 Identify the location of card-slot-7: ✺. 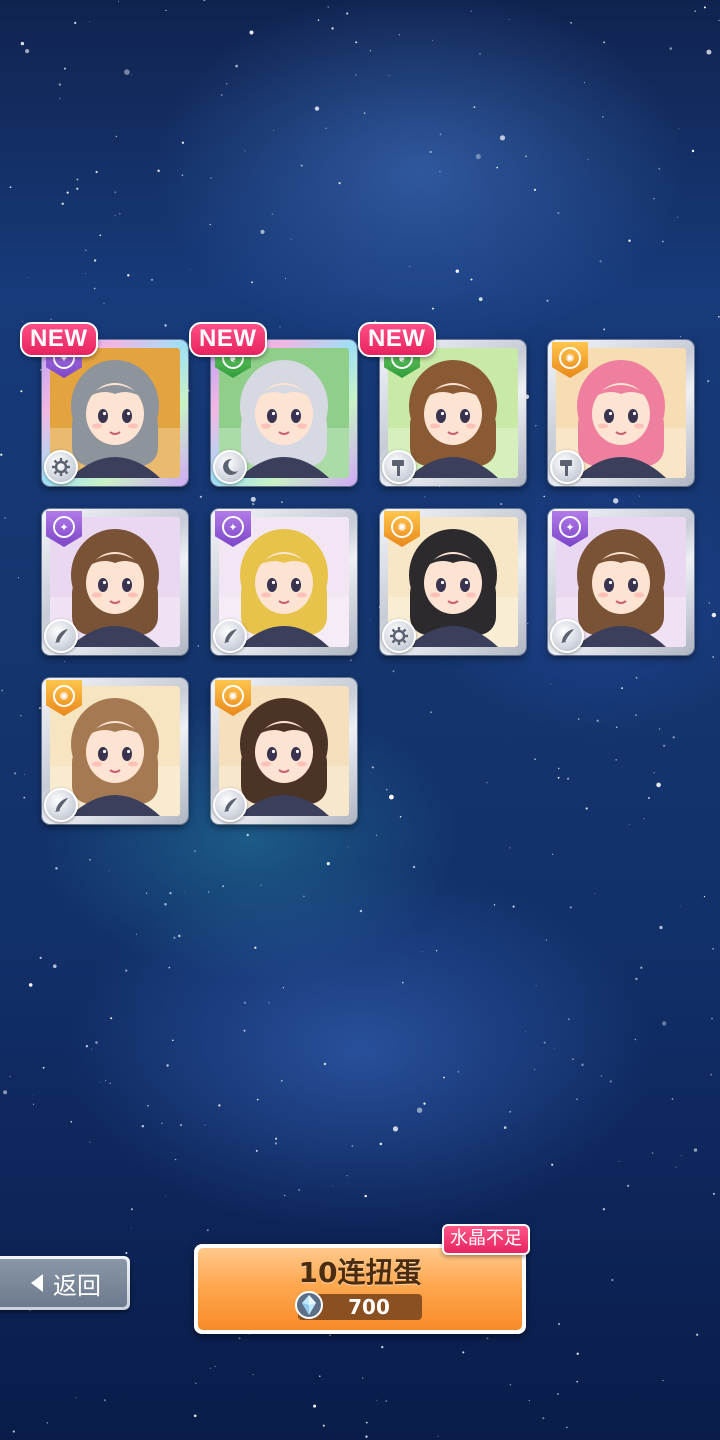
(453, 582).